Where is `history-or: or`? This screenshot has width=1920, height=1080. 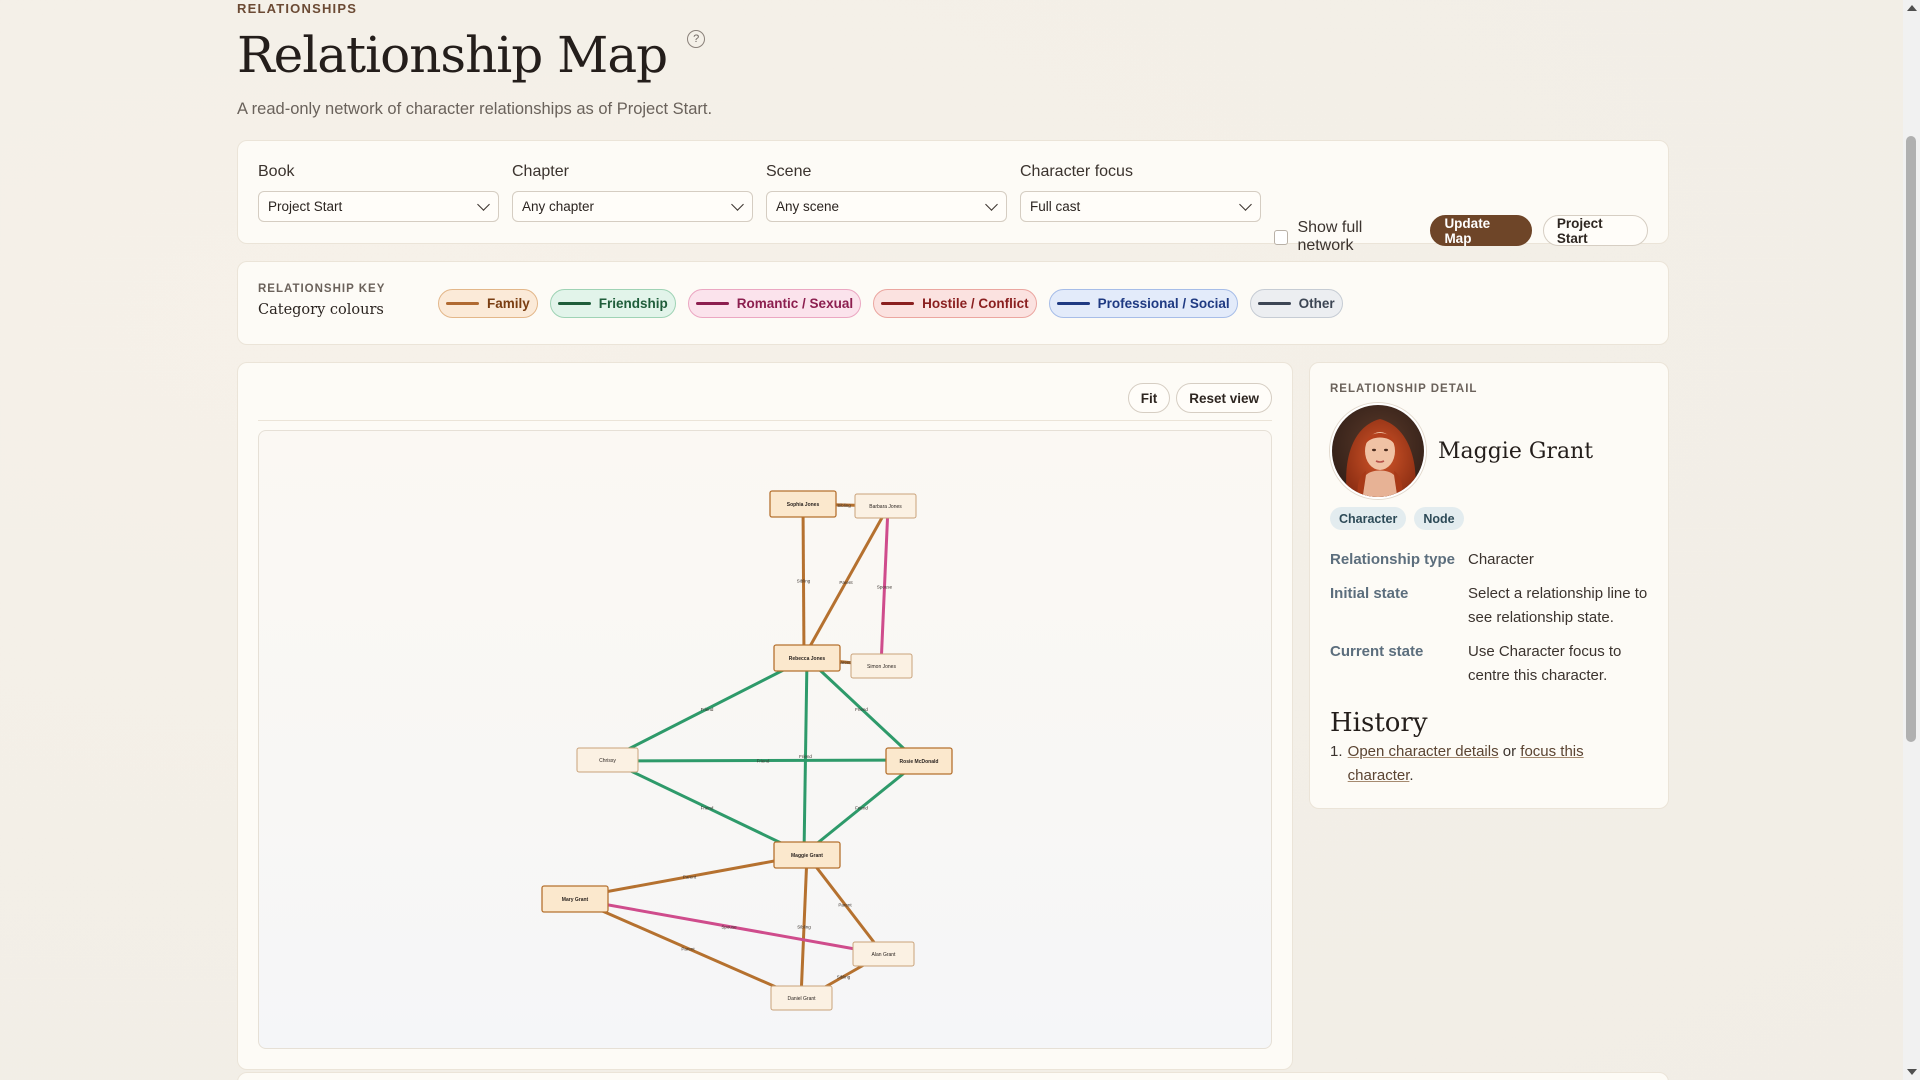 history-or: or is located at coordinates (1509, 751).